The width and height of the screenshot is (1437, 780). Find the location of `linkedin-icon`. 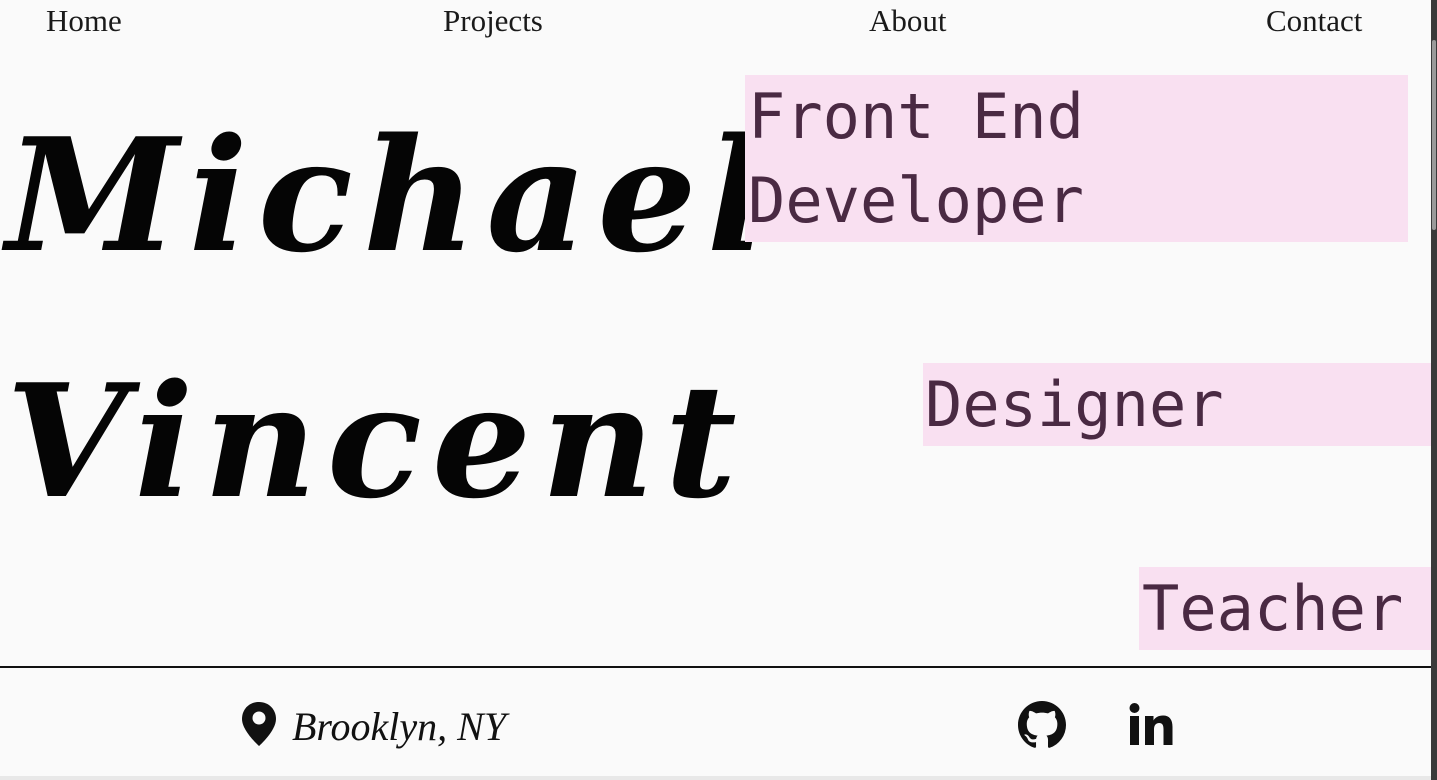

linkedin-icon is located at coordinates (1151, 726).